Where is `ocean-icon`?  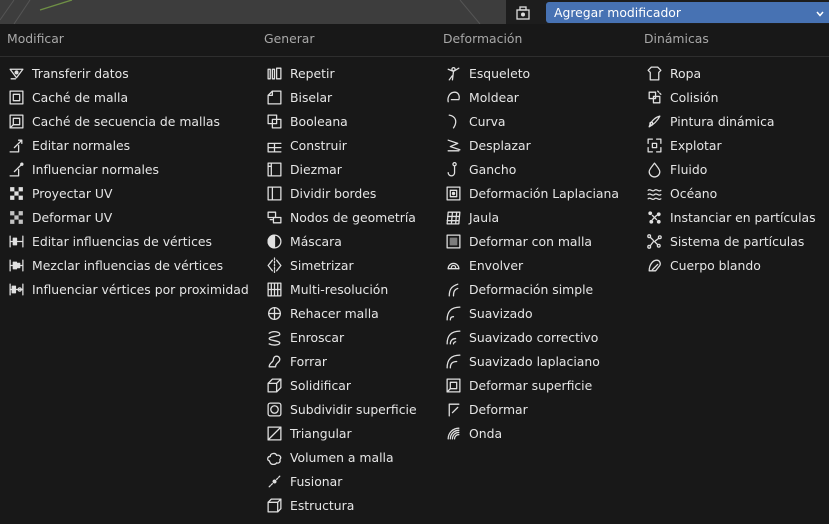
ocean-icon is located at coordinates (654, 193).